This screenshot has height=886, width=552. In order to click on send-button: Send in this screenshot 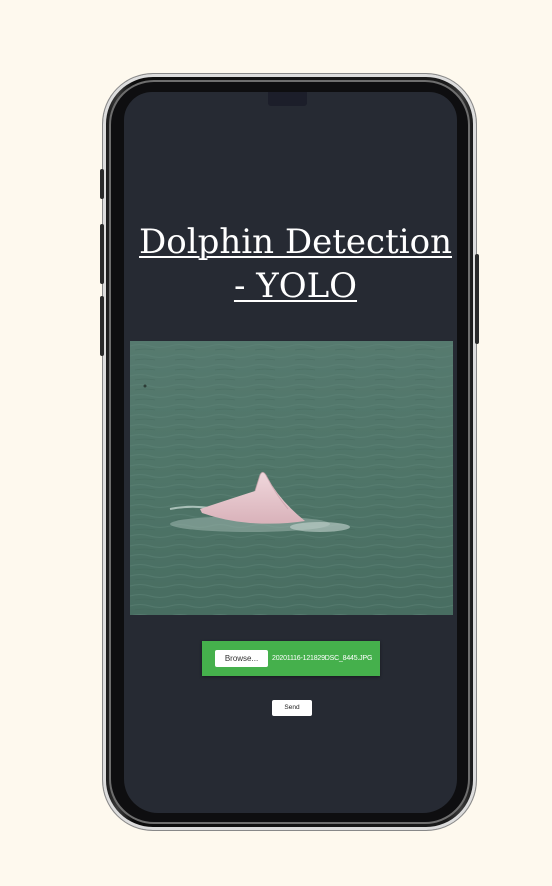, I will do `click(292, 708)`.